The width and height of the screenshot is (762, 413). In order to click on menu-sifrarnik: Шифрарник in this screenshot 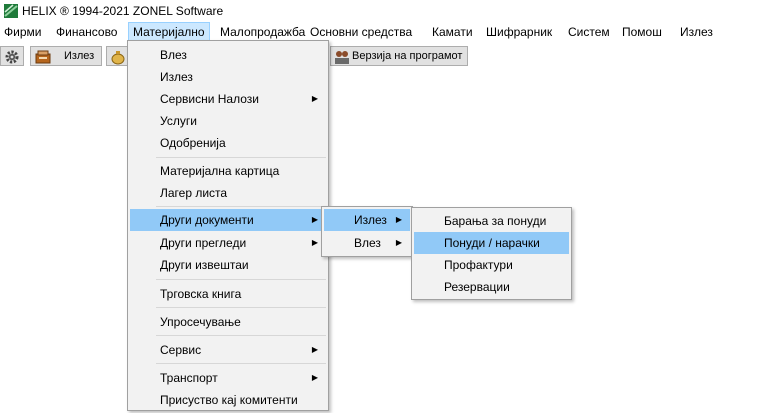, I will do `click(519, 32)`.